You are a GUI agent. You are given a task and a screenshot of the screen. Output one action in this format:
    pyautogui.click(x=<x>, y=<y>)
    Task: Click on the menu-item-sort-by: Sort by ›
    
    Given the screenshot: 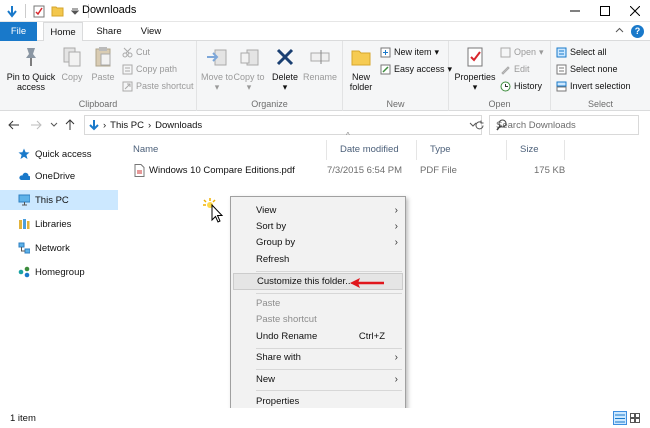 What is the action you would take?
    pyautogui.click(x=318, y=226)
    